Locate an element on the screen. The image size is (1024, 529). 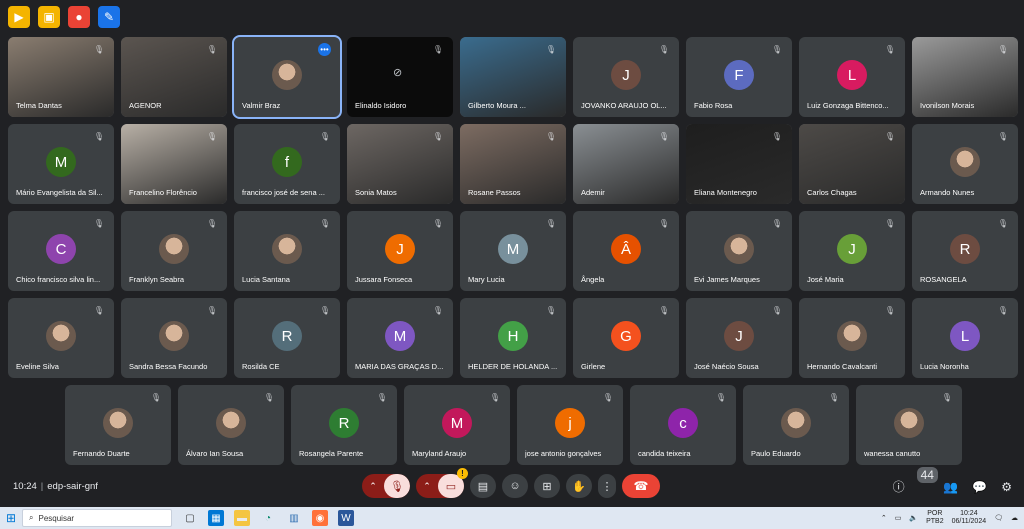
participant-name: Valmir Braz is located at coordinates (261, 105).